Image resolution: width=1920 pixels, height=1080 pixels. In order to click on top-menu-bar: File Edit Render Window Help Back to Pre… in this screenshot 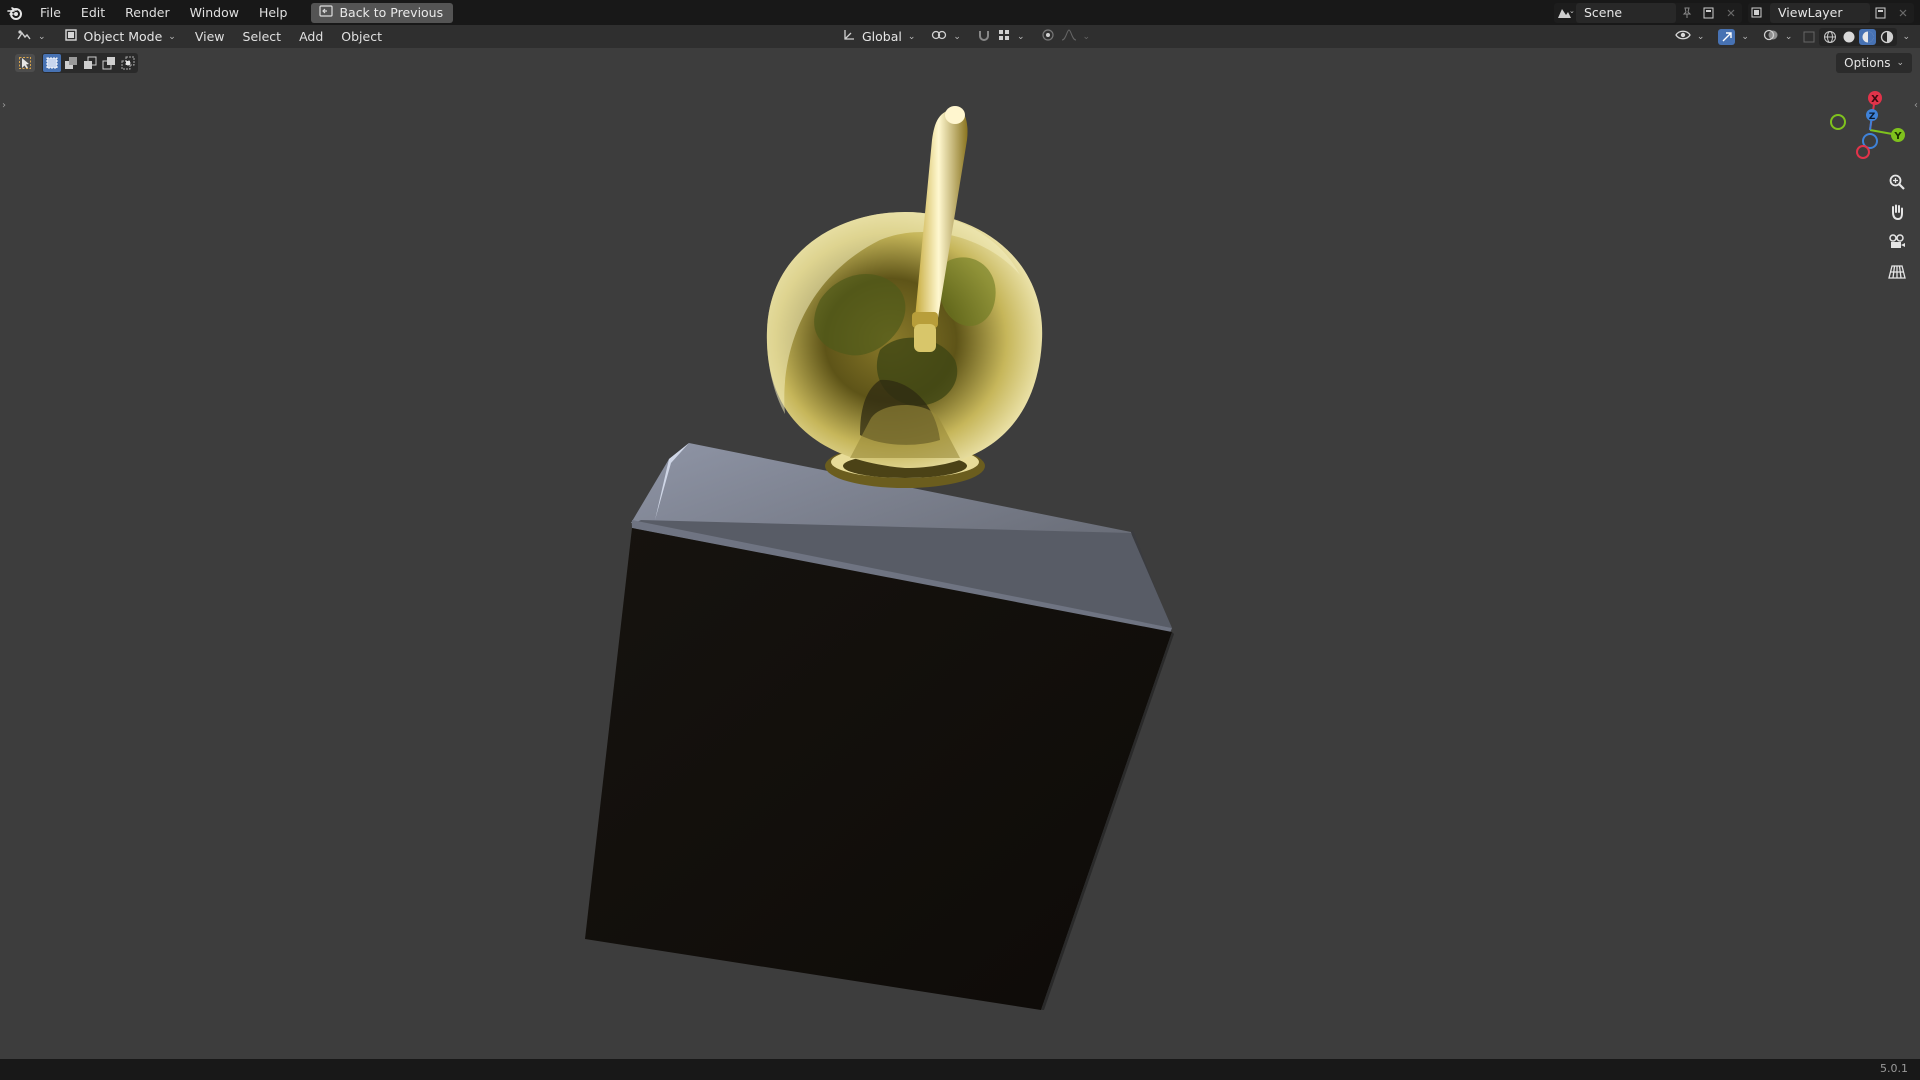, I will do `click(960, 12)`.